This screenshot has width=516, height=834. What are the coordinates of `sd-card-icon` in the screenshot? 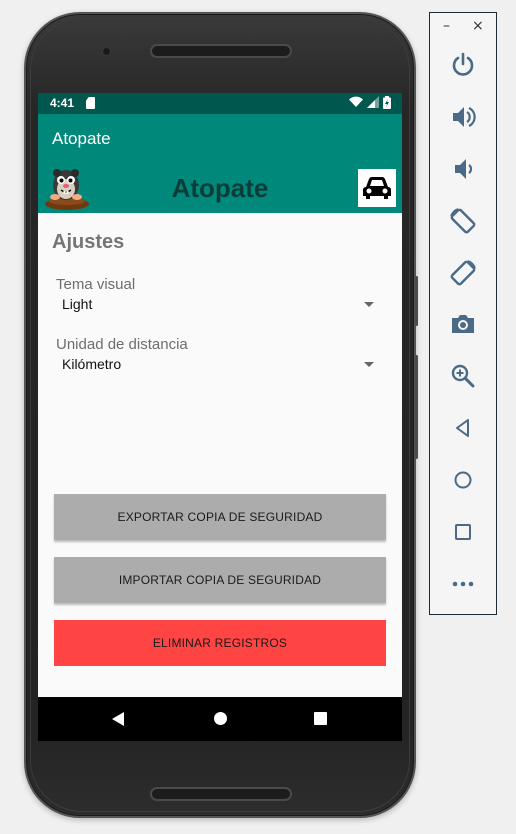 It's located at (90, 103).